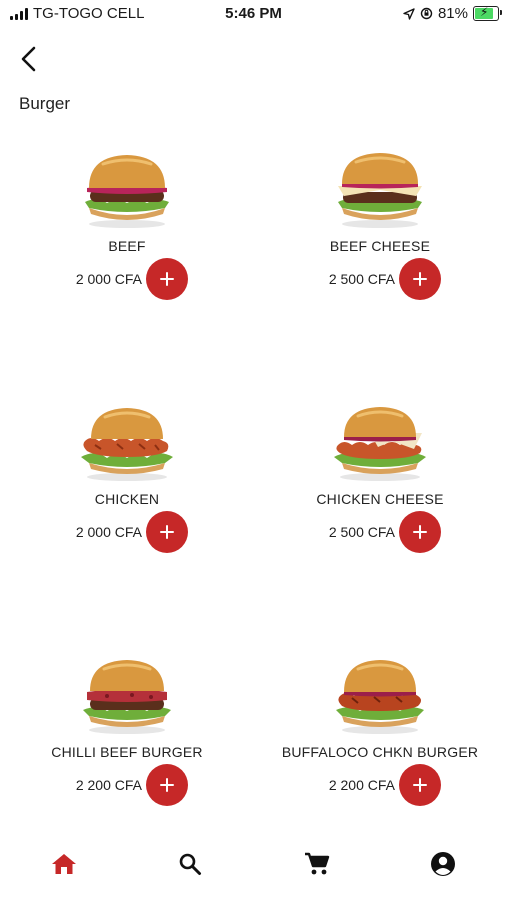  What do you see at coordinates (127, 752) in the screenshot?
I see `product-name: CHILLI BEEF BURGER` at bounding box center [127, 752].